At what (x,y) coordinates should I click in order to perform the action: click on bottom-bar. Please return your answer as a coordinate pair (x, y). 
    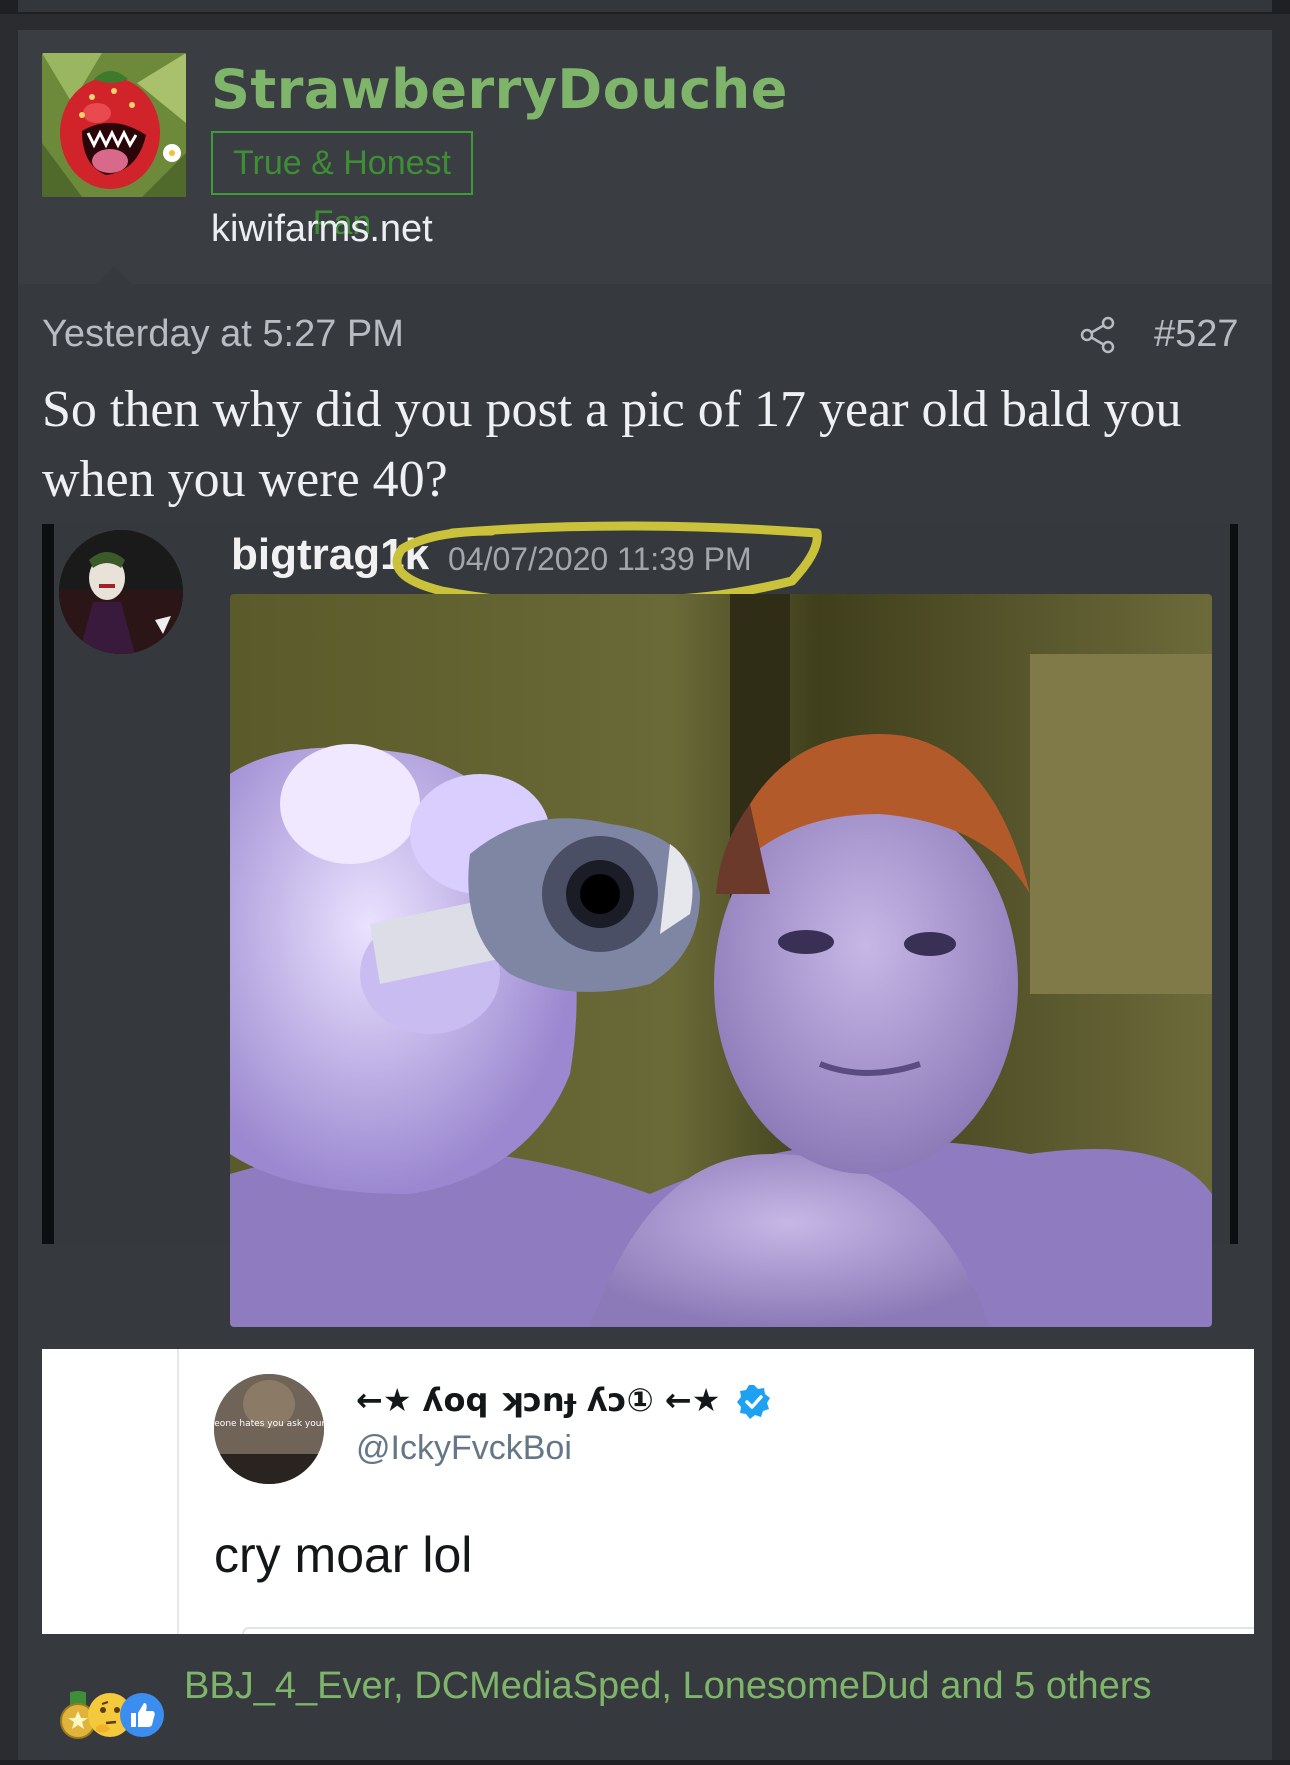
    Looking at the image, I should click on (645, 1762).